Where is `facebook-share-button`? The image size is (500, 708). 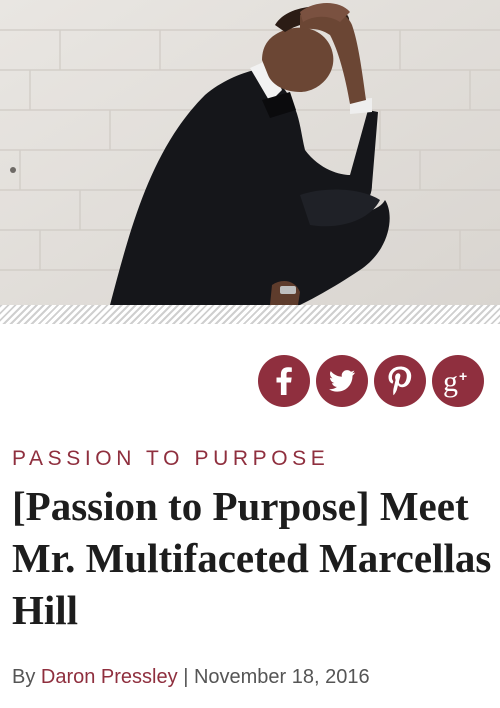
facebook-share-button is located at coordinates (284, 381).